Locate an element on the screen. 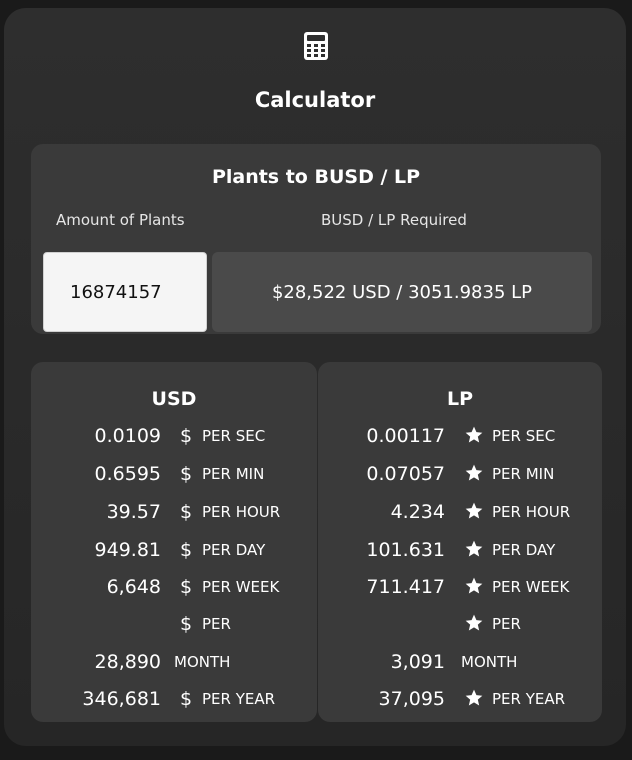 The image size is (632, 760). usd-rate-row: 6,648 $ PER WEEK is located at coordinates (174, 587).